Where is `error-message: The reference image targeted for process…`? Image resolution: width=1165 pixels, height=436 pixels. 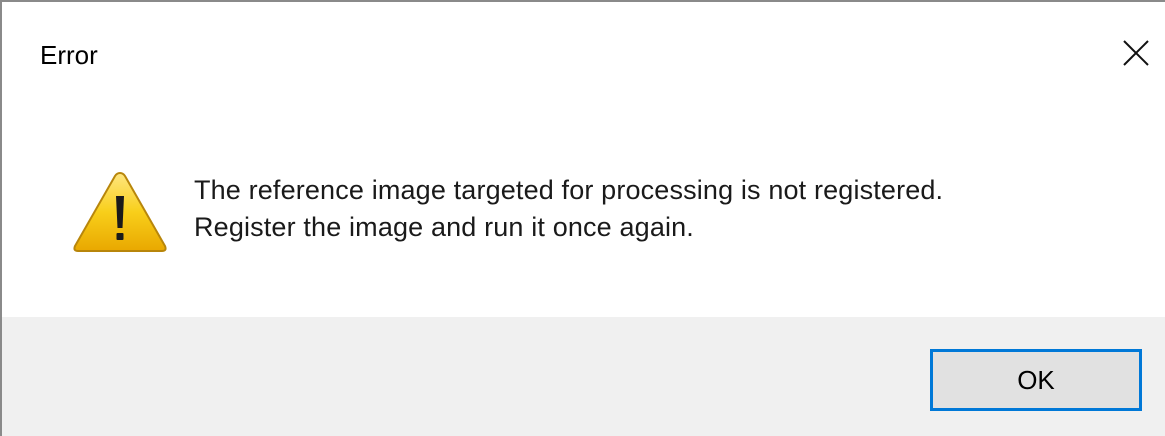 error-message: The reference image targeted for process… is located at coordinates (568, 209).